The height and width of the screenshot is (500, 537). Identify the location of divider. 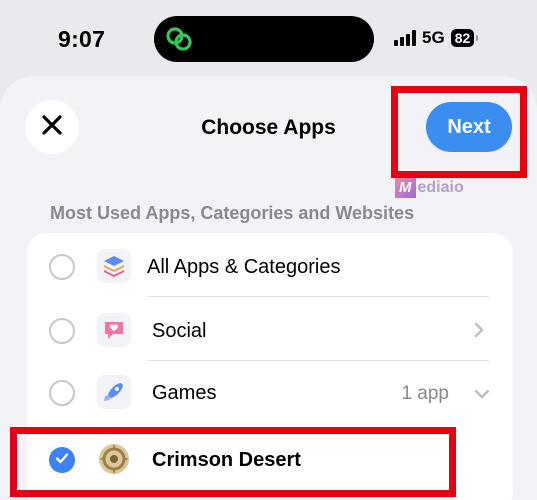
(318, 296).